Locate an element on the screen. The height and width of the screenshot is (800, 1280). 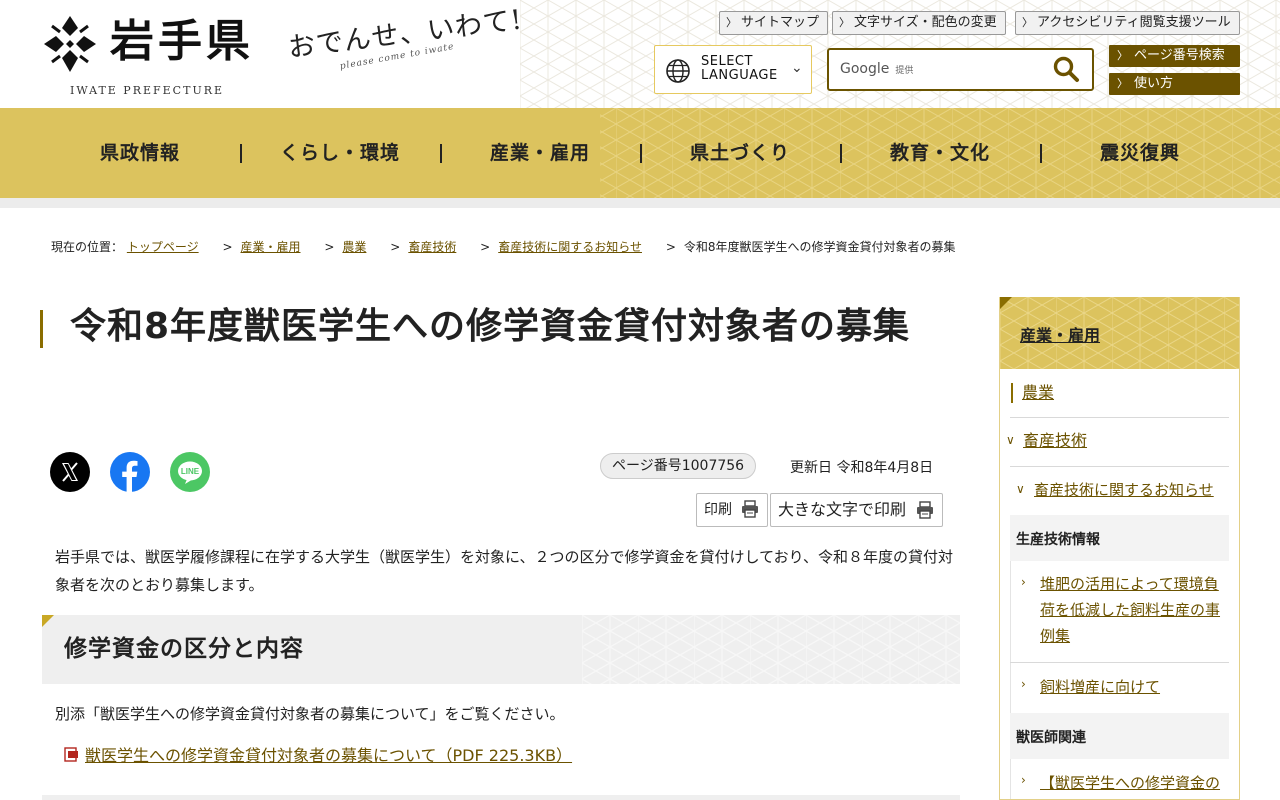
breadcrumb-top-page: トップページ is located at coordinates (163, 247).